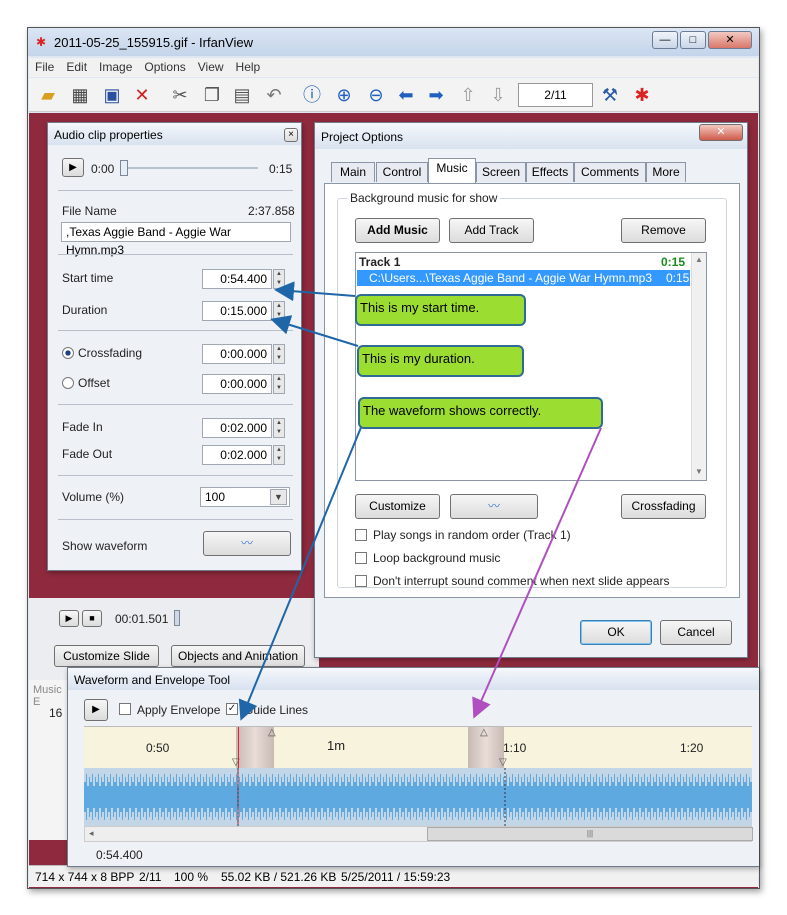  What do you see at coordinates (440, 310) in the screenshot?
I see `callout-start-time: This is my start time.` at bounding box center [440, 310].